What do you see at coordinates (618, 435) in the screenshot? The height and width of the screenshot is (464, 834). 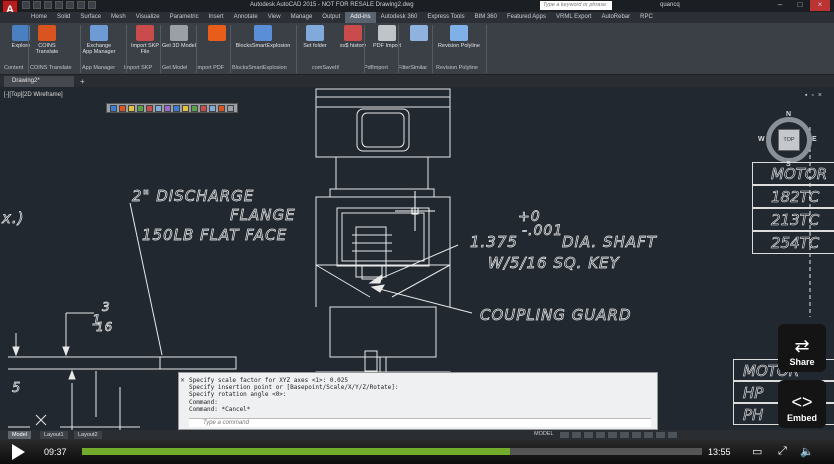 I see `status-toggles` at bounding box center [618, 435].